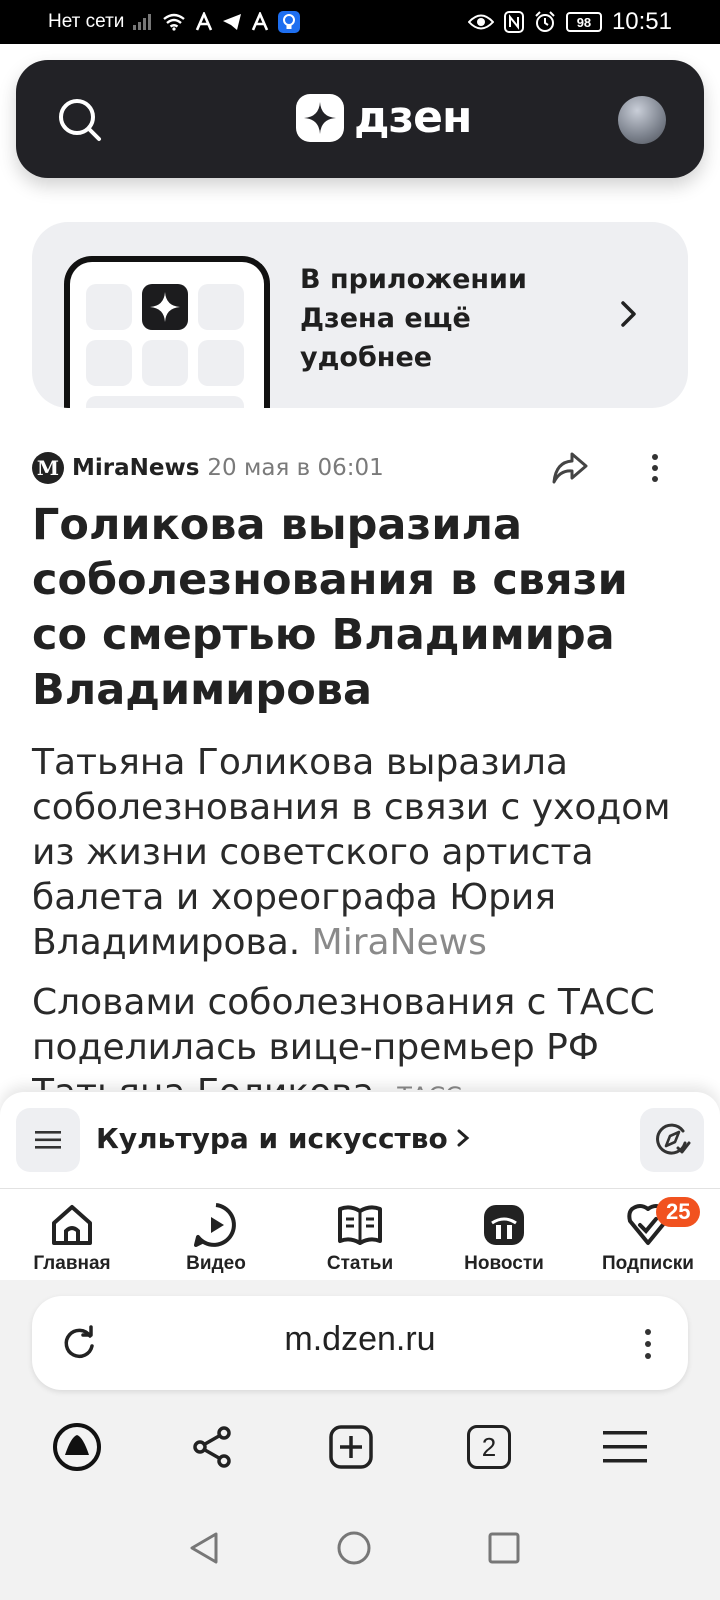 This screenshot has width=720, height=1600. I want to click on phone-illustration, so click(167, 332).